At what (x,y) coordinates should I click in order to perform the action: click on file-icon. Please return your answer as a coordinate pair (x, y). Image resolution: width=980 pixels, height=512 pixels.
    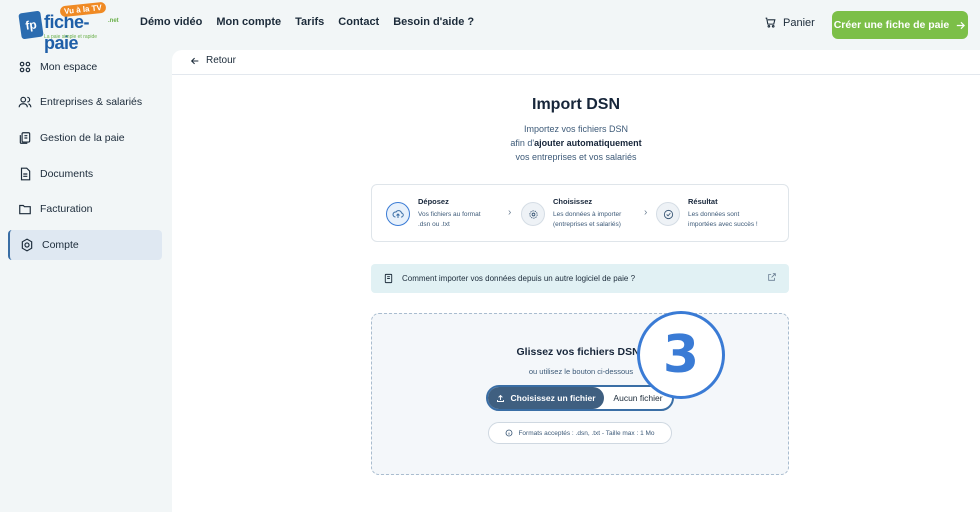
    Looking at the image, I should click on (25, 174).